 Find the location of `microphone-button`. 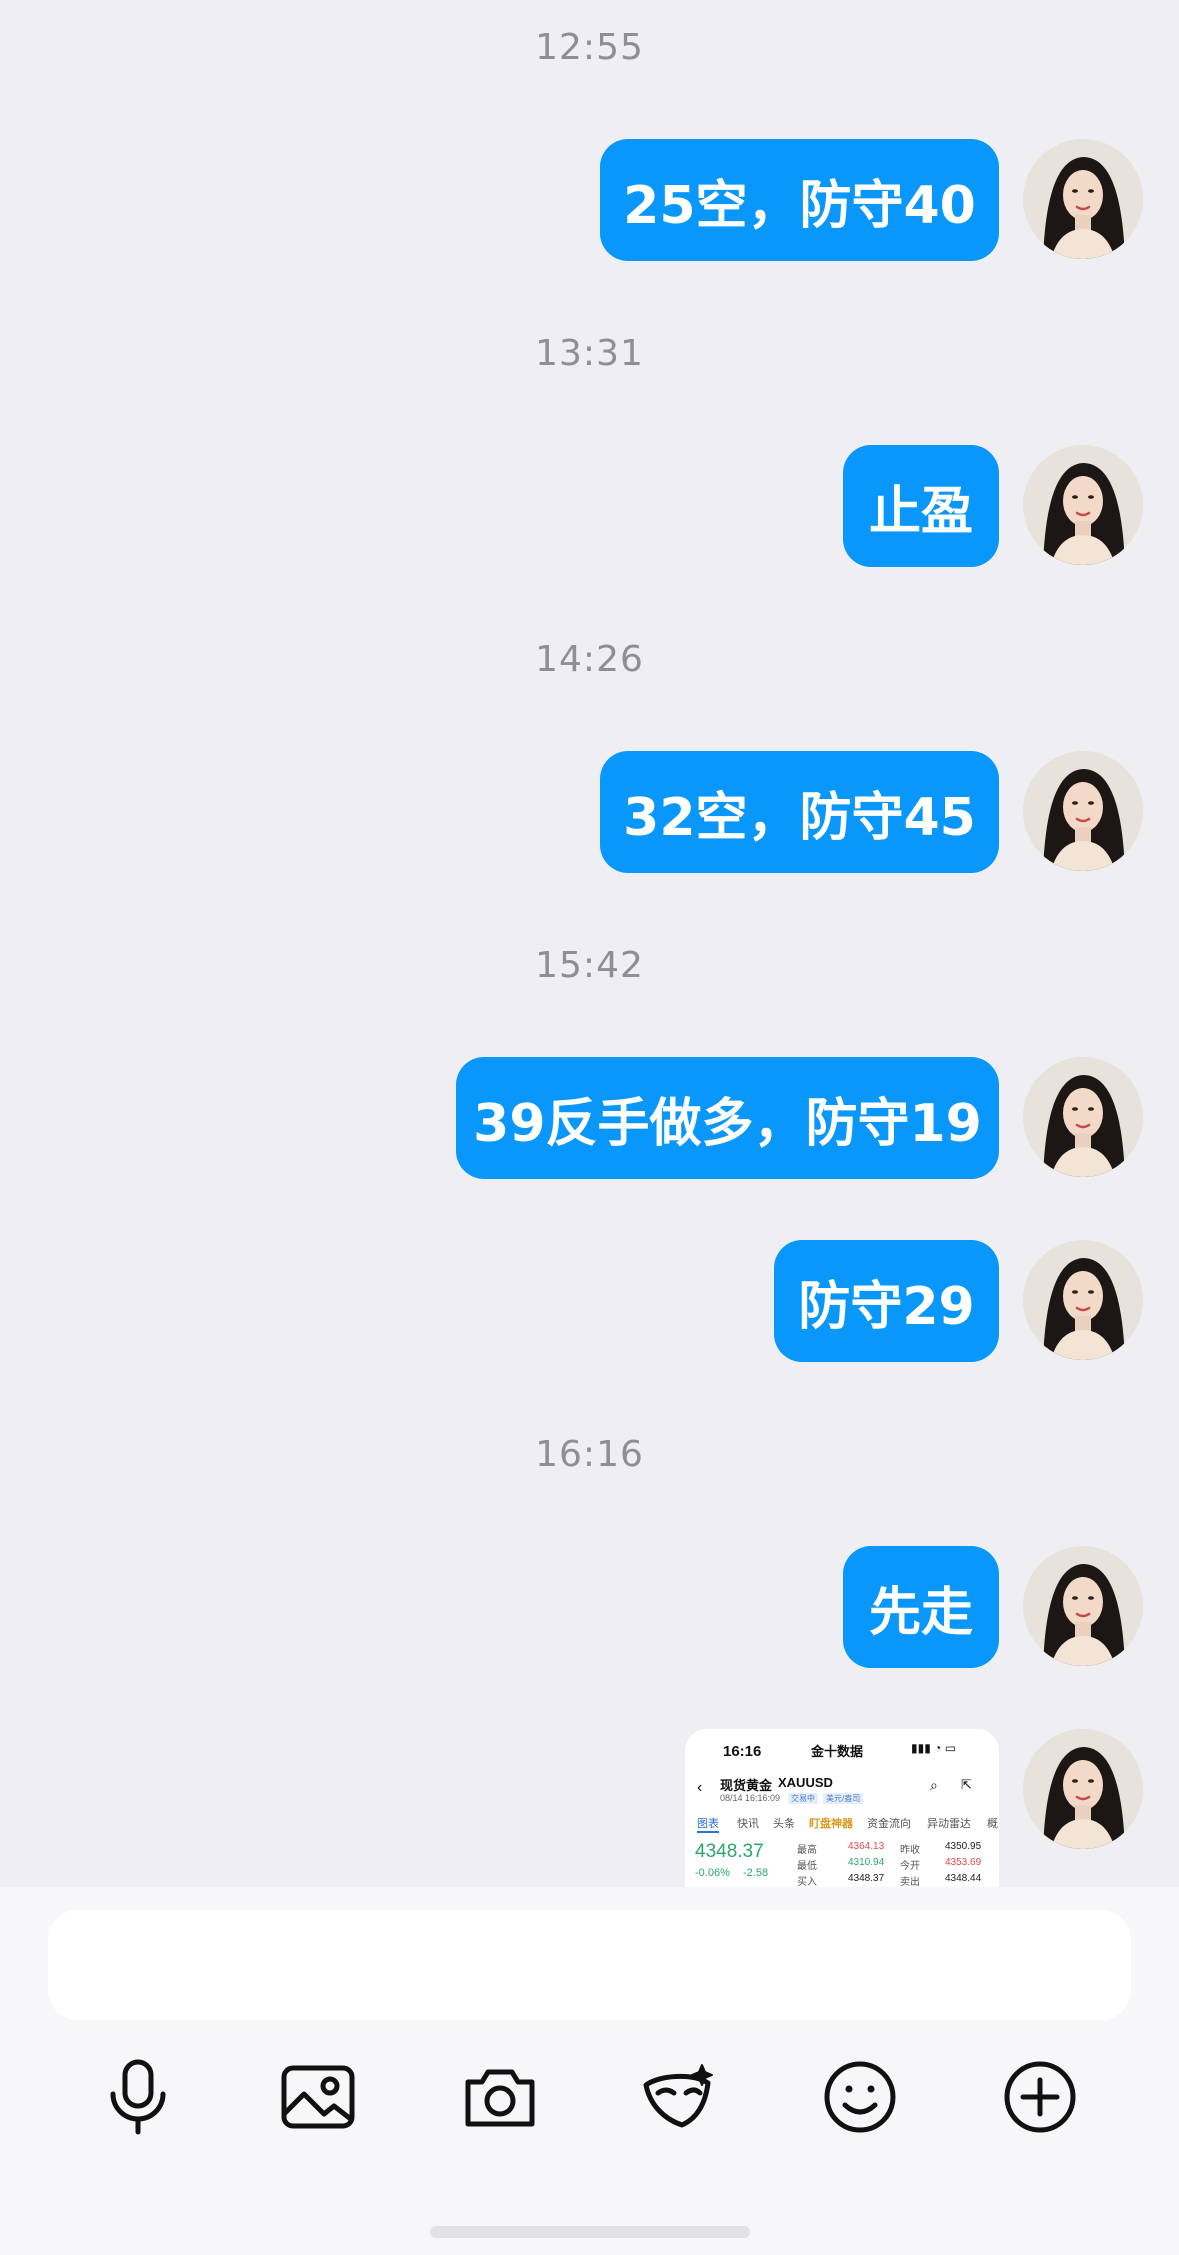

microphone-button is located at coordinates (138, 2097).